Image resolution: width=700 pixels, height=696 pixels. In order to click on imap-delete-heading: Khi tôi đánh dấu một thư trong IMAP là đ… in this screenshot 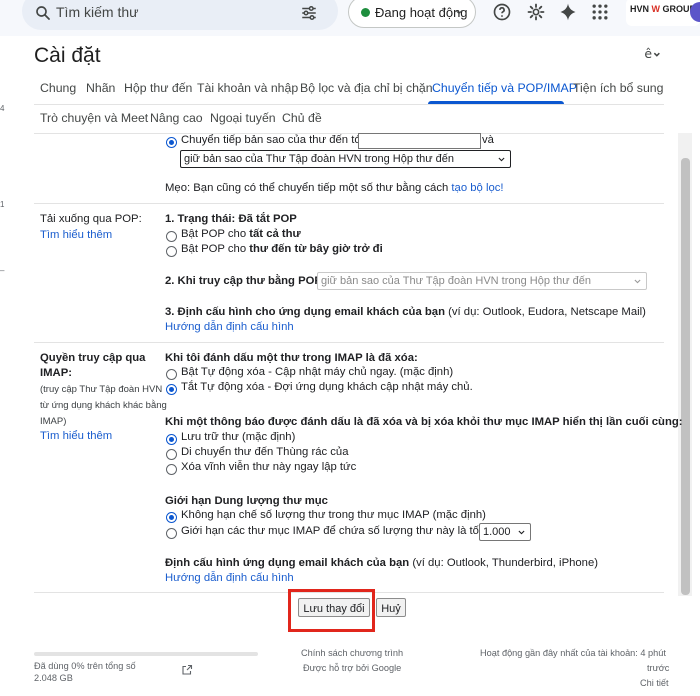, I will do `click(291, 358)`.